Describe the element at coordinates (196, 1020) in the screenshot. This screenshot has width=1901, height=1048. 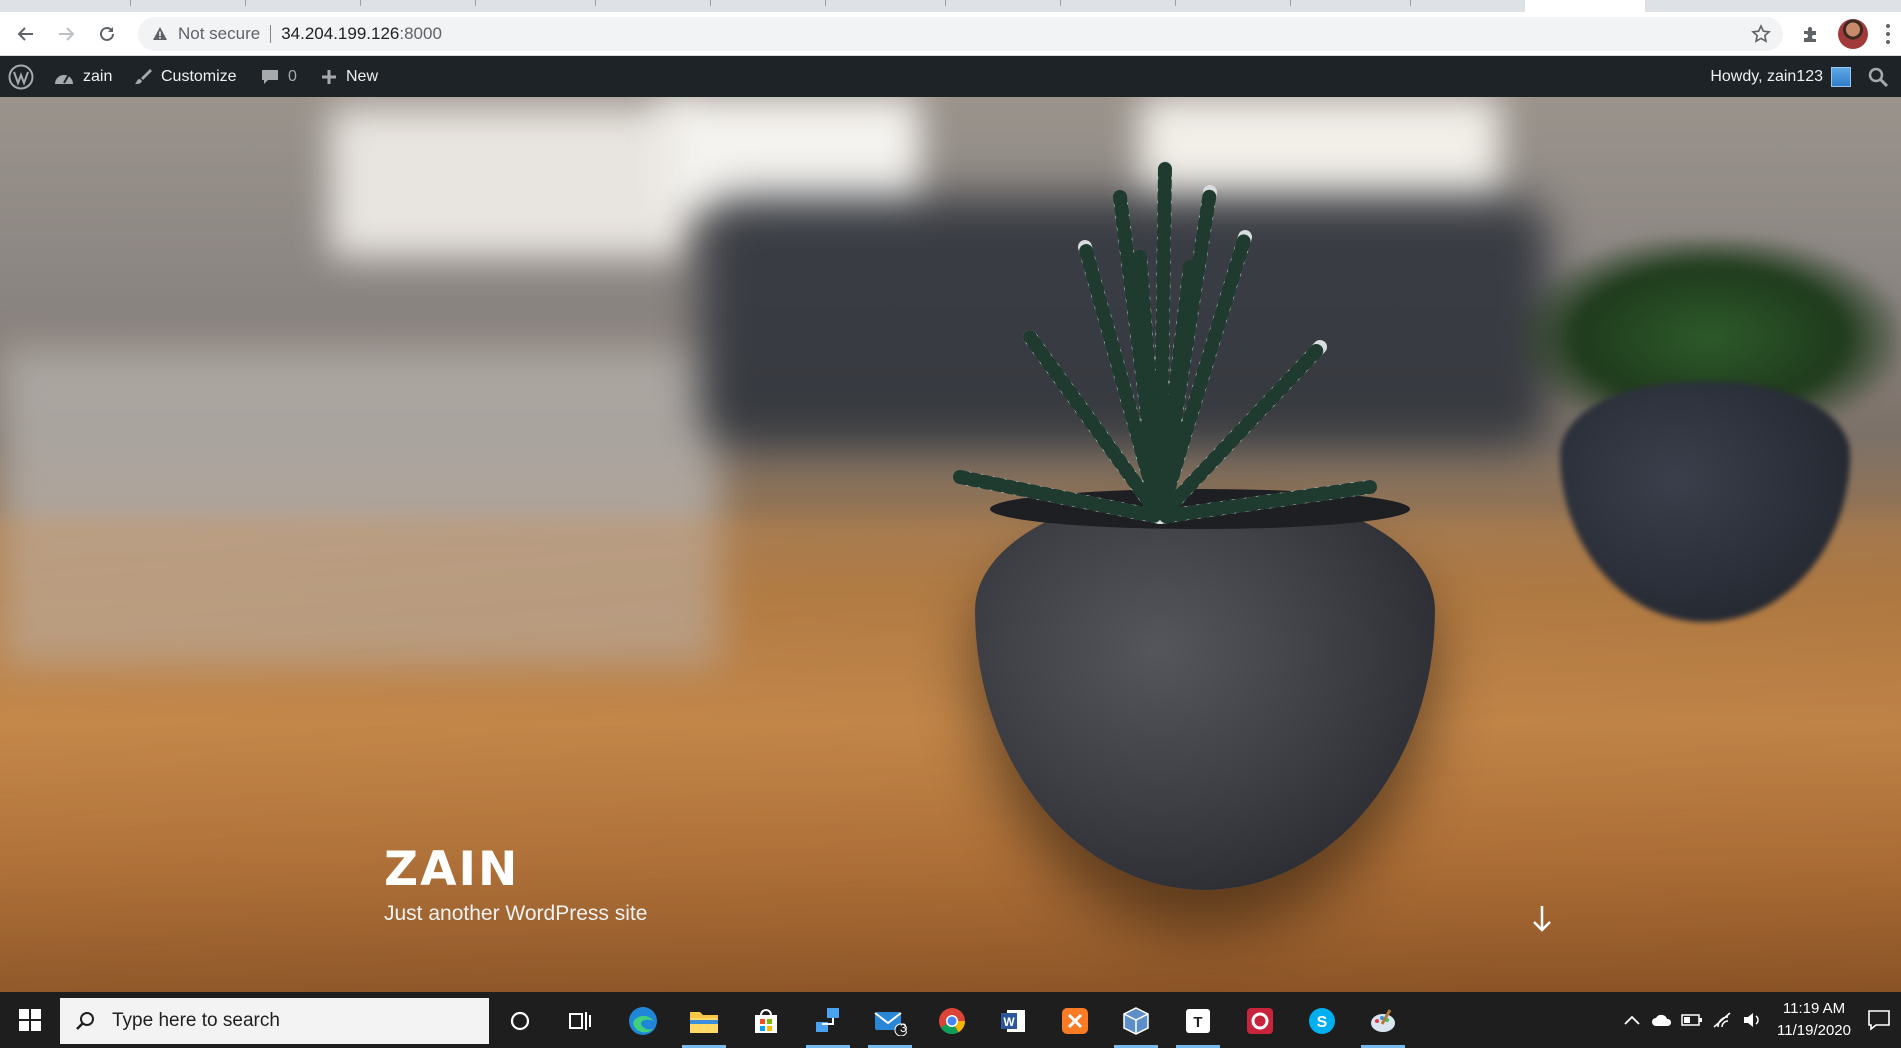
I see `search-placeholder: Type here to search` at that location.